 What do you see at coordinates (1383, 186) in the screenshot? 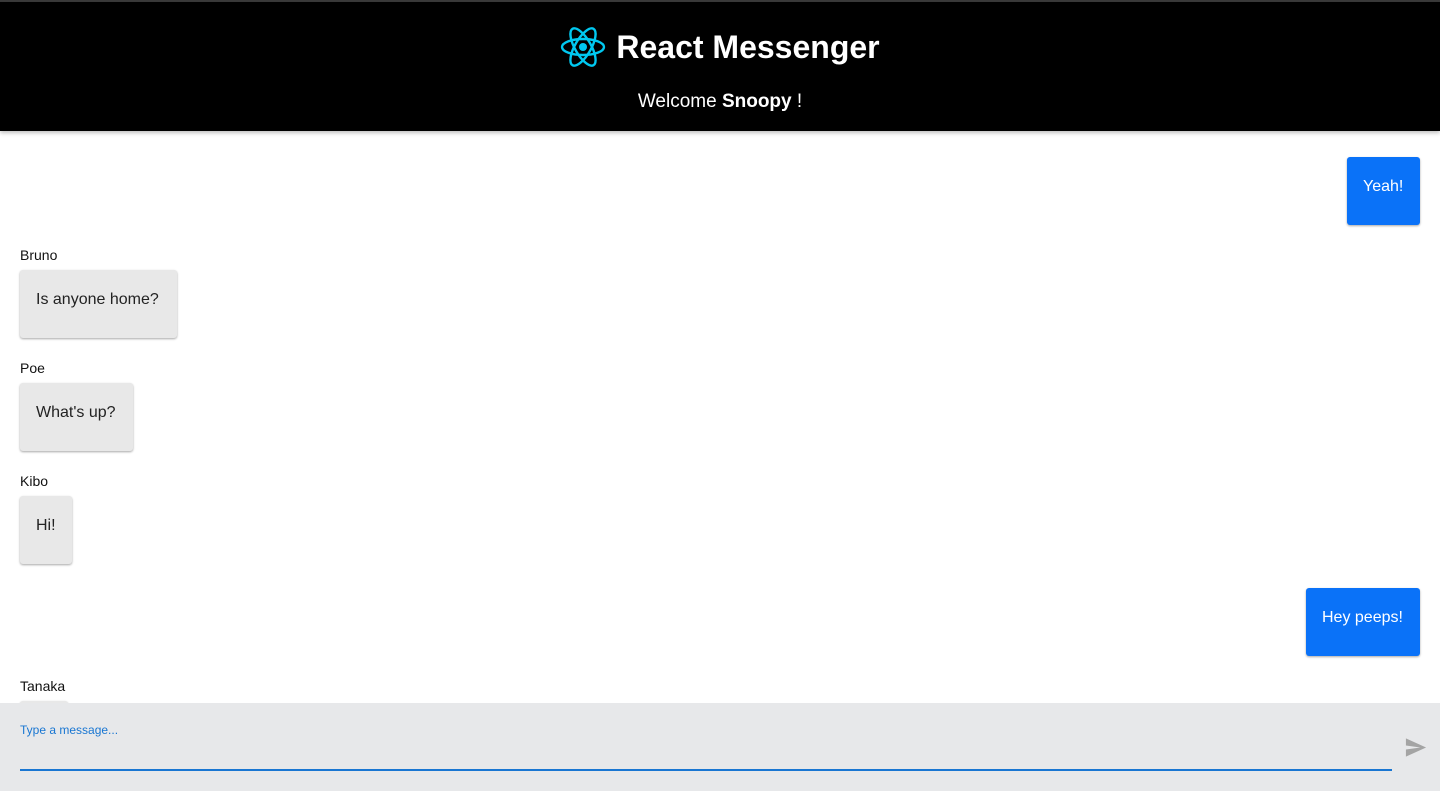
I see `message-text: Yeah!` at bounding box center [1383, 186].